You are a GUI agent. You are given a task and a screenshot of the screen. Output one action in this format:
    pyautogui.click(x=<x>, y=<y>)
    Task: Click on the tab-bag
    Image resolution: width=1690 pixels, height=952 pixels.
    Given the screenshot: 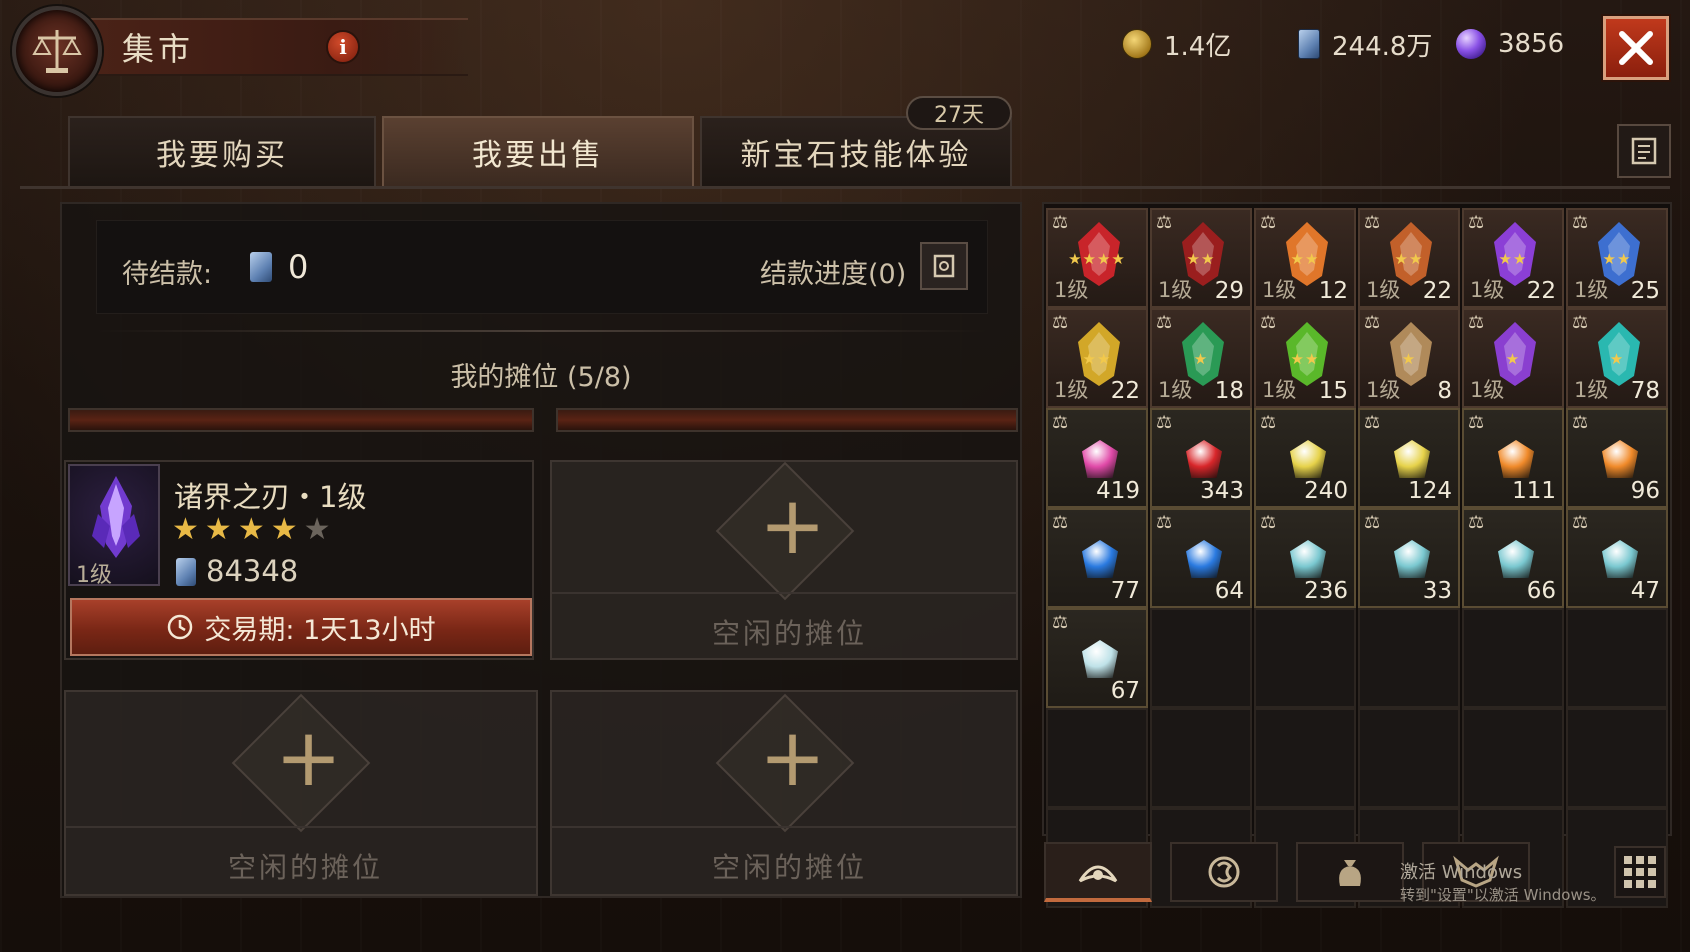 What is the action you would take?
    pyautogui.click(x=1350, y=872)
    